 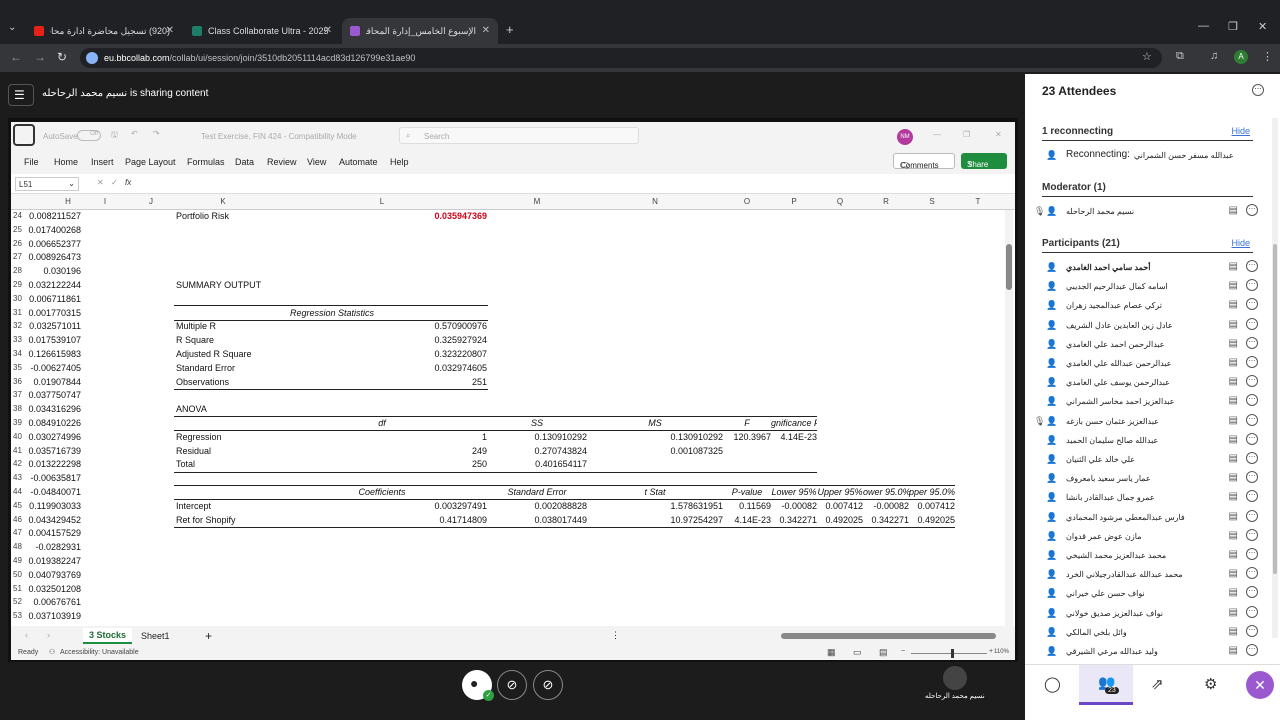 I want to click on menu-insert: Insert, so click(x=102, y=162).